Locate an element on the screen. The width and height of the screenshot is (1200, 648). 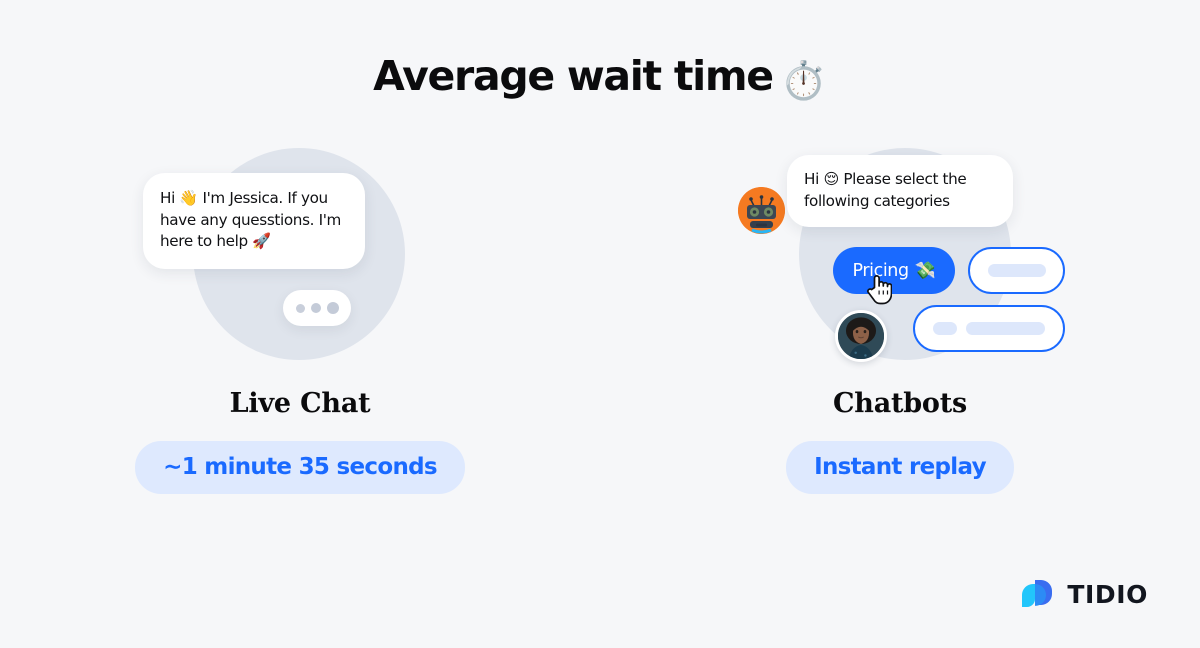
page-title: Average wait time ⏱️ is located at coordinates (600, 77).